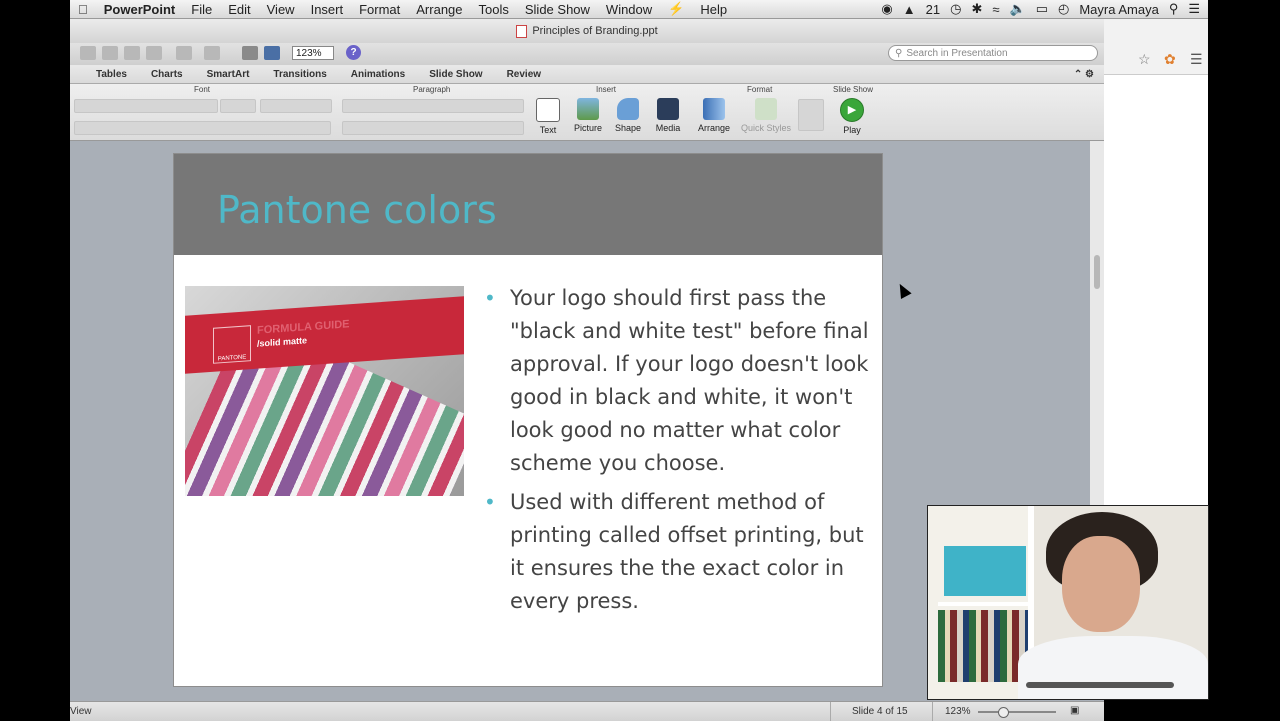  What do you see at coordinates (852, 110) in the screenshot?
I see `play-icon: ▶` at bounding box center [852, 110].